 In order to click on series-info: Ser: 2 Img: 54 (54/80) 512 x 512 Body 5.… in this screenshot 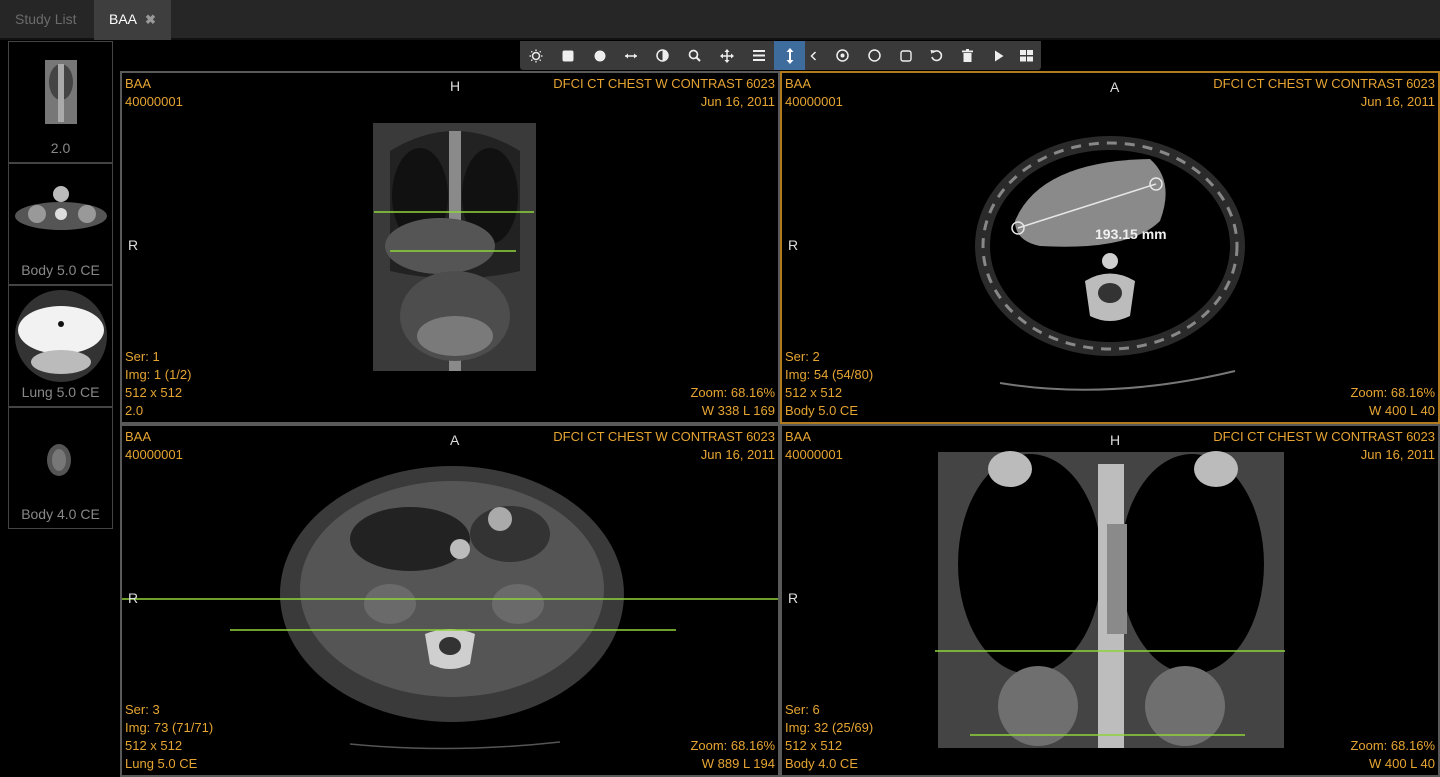, I will do `click(829, 384)`.